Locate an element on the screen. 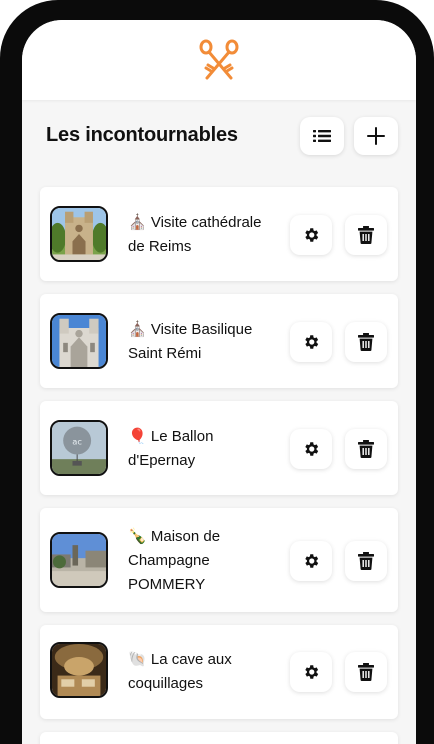  plus-icon is located at coordinates (376, 136).